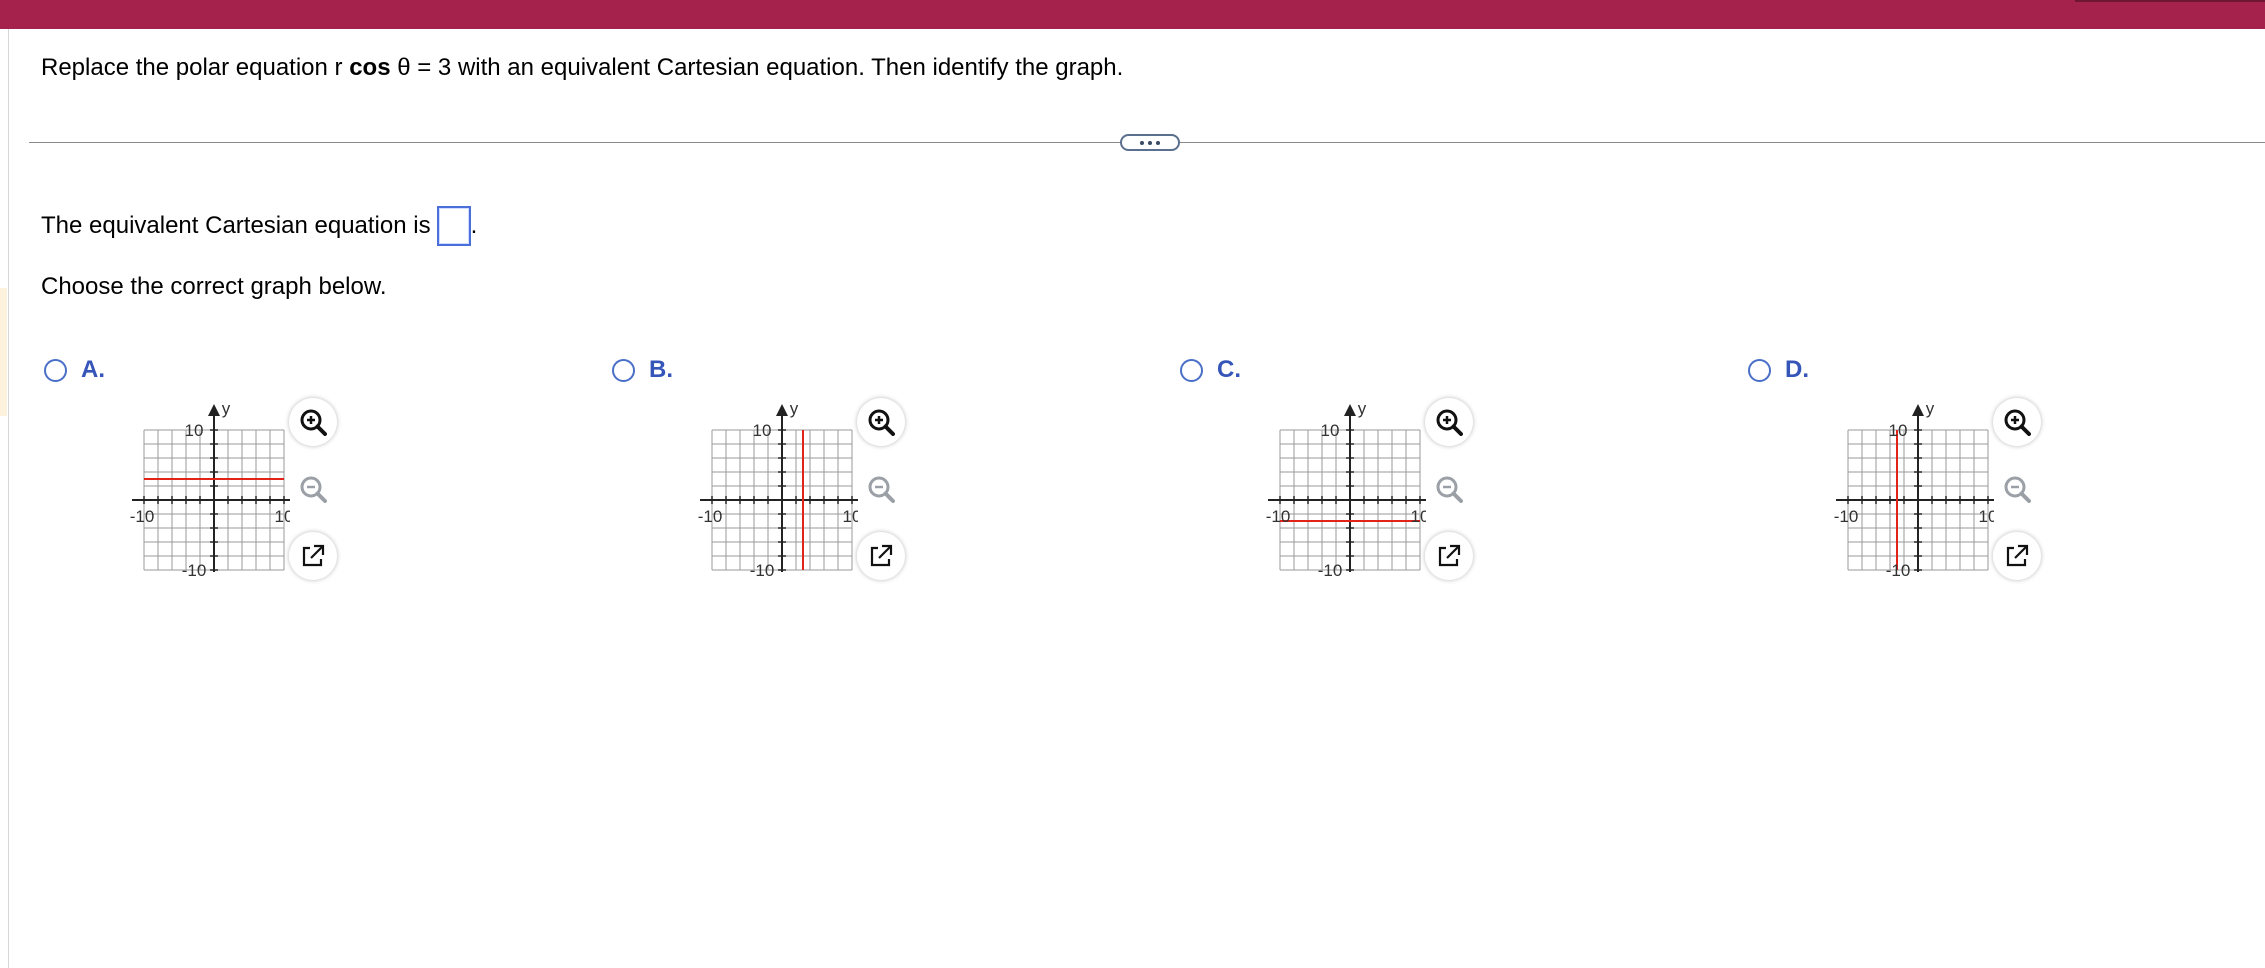  I want to click on answer-line: The equivalent Cartesian equation is ., so click(259, 226).